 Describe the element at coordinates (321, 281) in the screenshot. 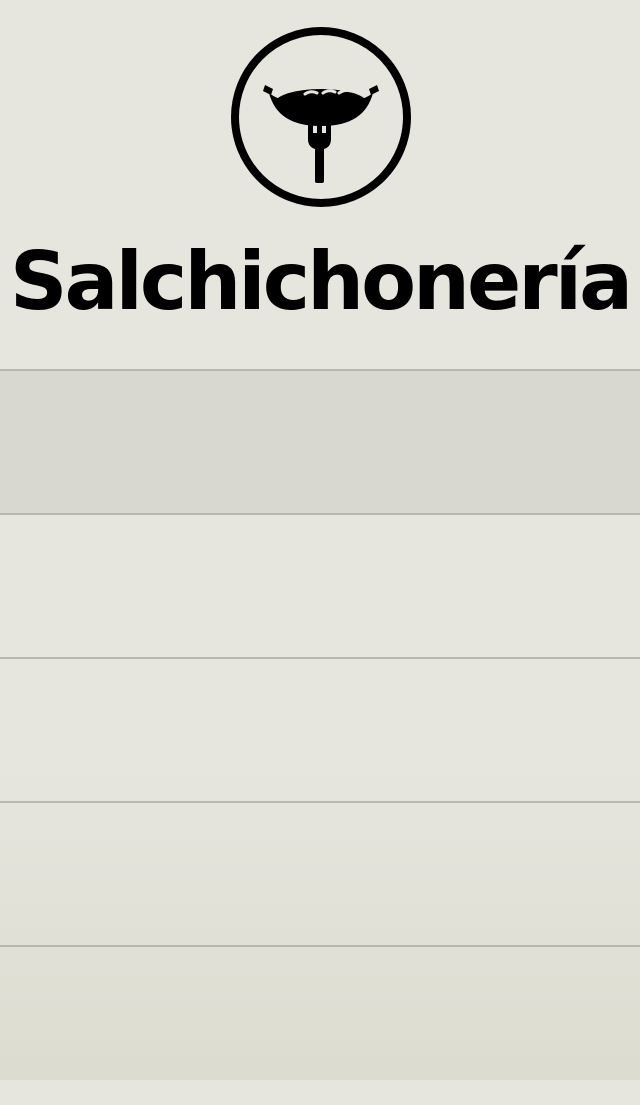

I see `app-title: Salchichonería` at that location.